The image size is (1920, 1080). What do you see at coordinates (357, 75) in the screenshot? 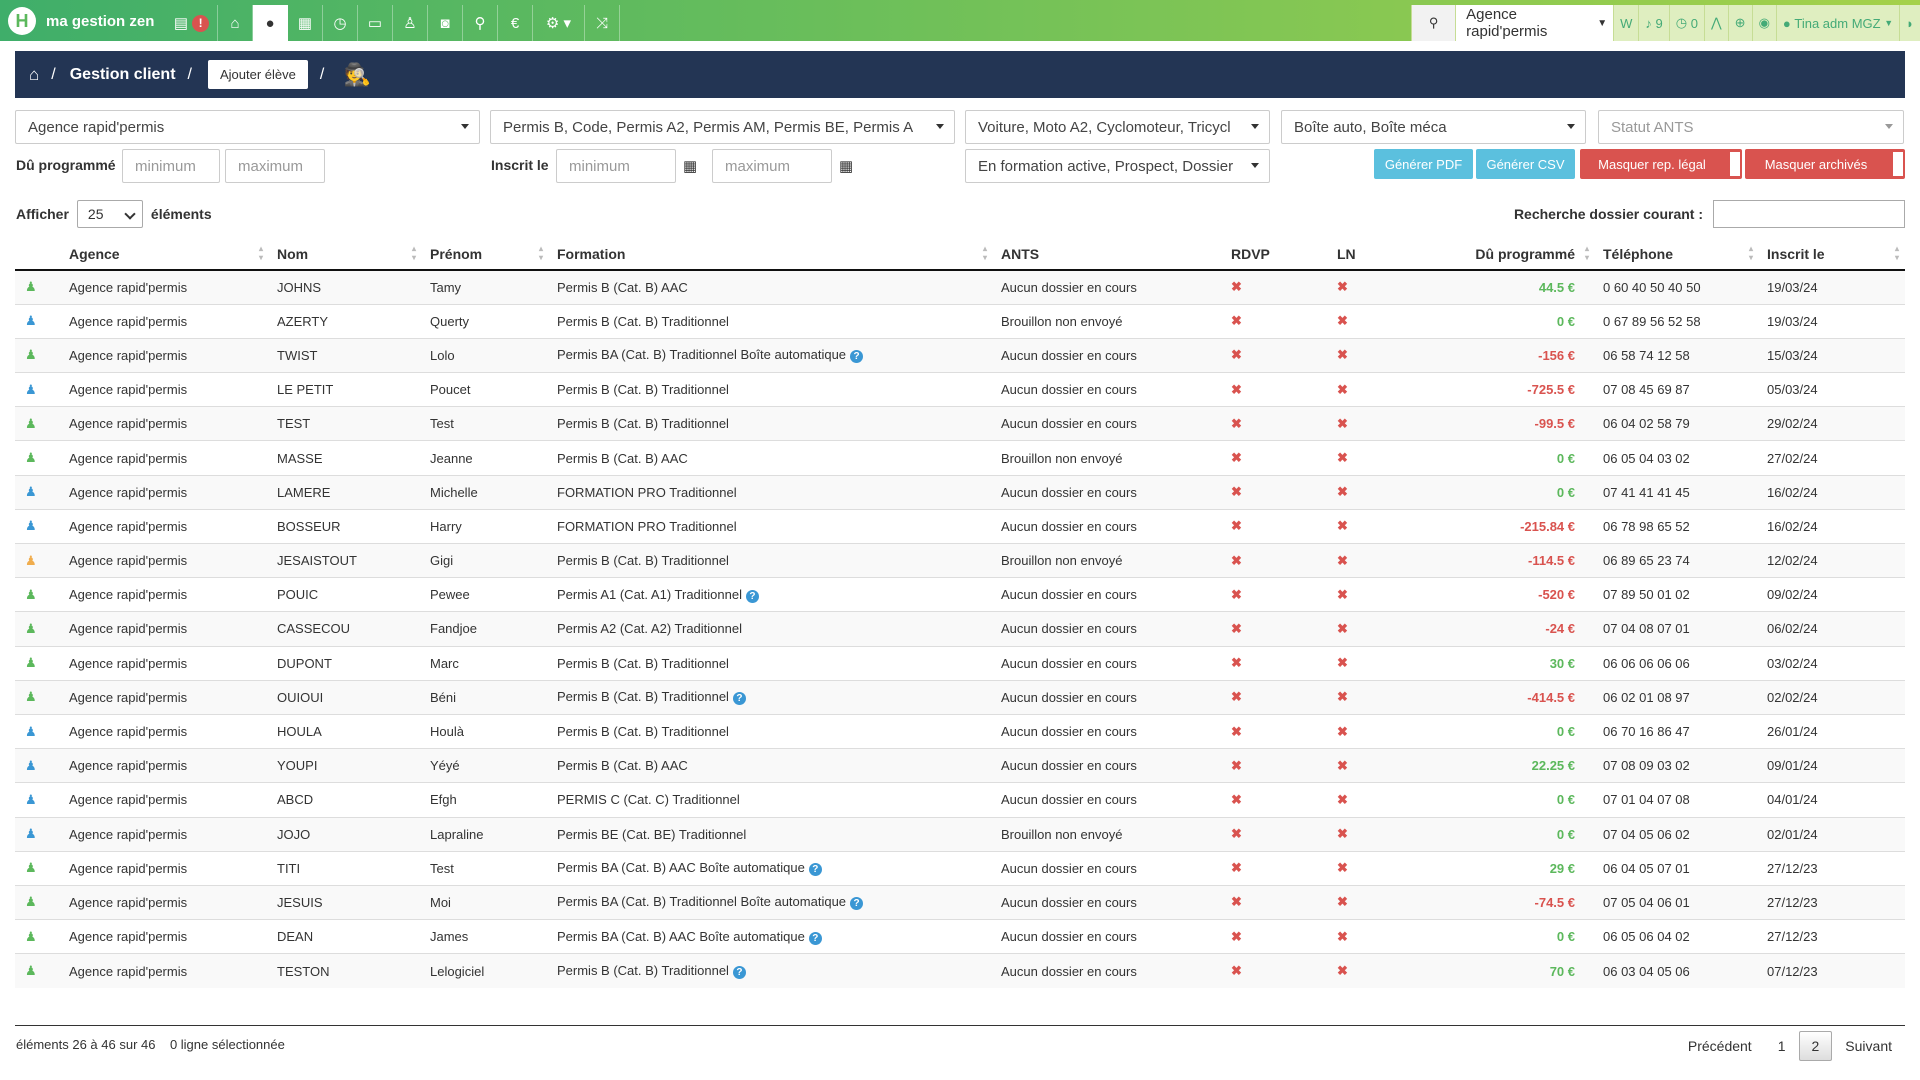
I see `agent-avatar-icon: 🕵` at bounding box center [357, 75].